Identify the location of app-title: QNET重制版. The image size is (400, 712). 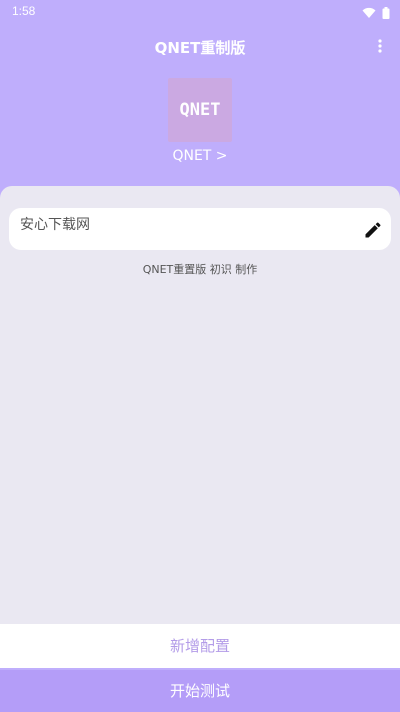
(200, 48).